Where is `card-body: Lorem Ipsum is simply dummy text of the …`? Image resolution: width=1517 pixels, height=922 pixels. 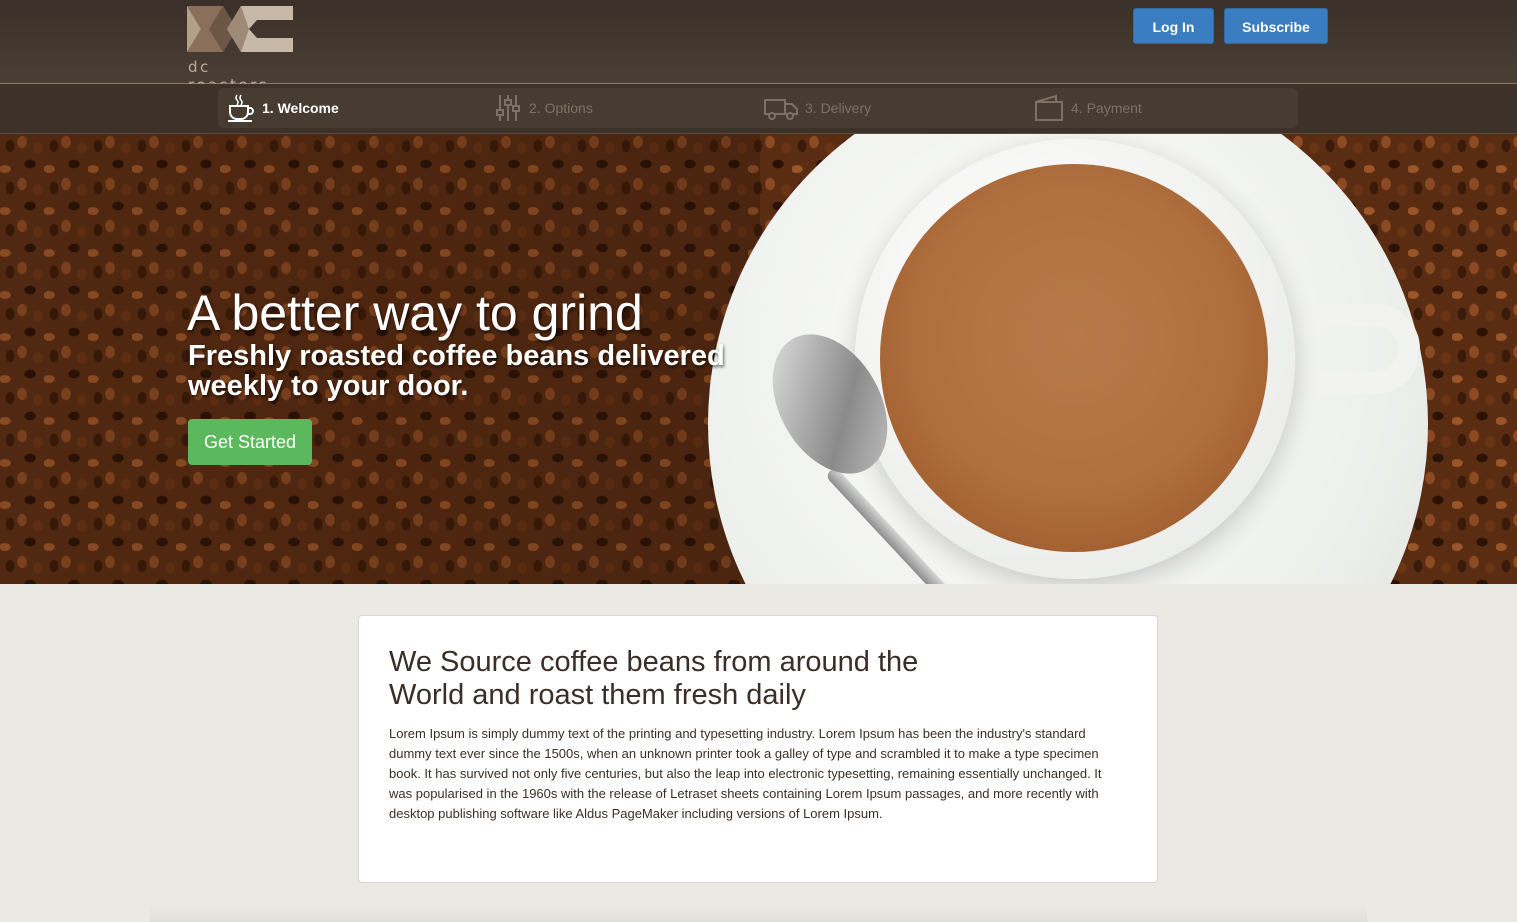
card-body: Lorem Ipsum is simply dummy text of the … is located at coordinates (745, 773).